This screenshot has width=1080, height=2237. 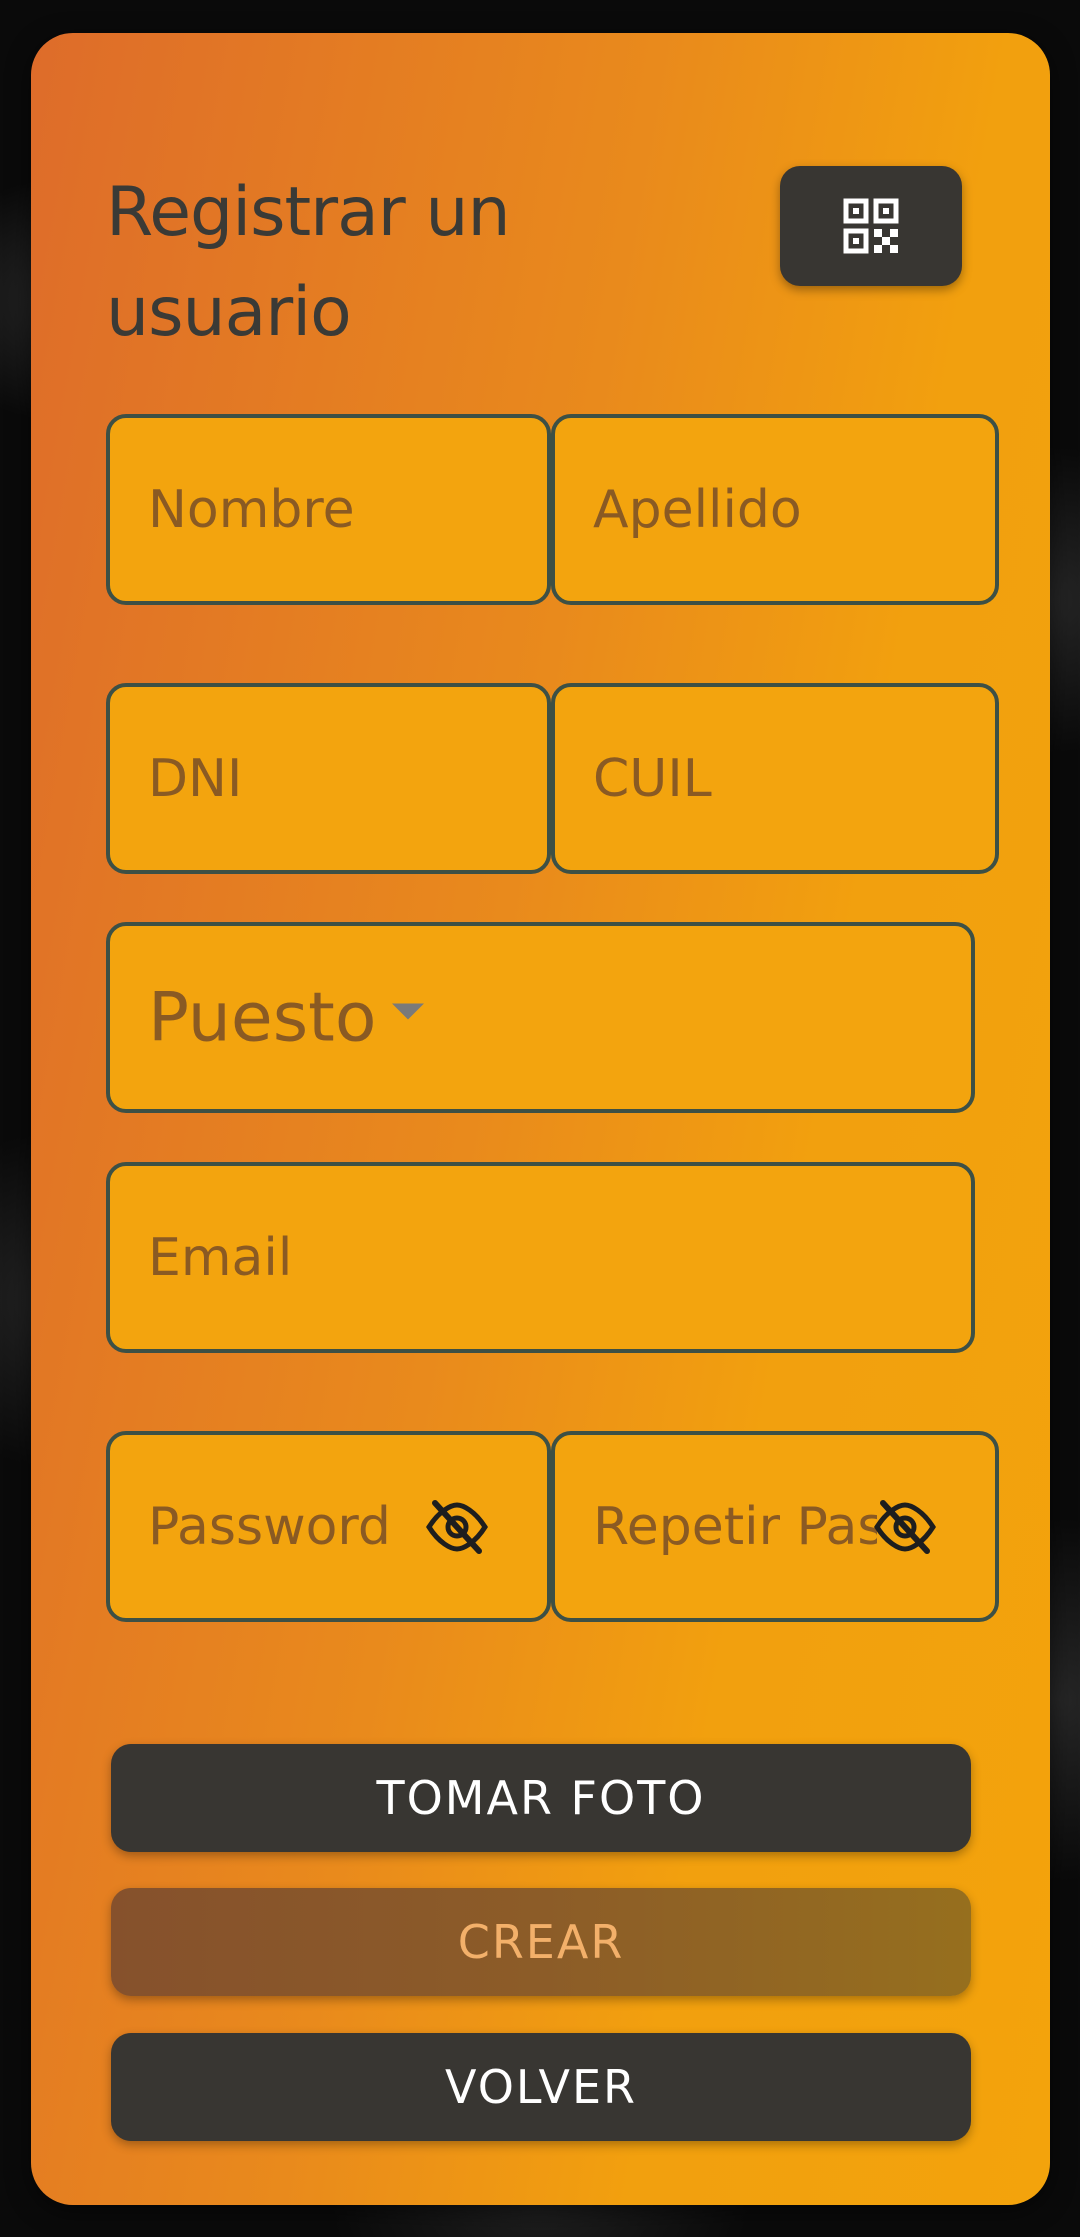 I want to click on dni-placeholder: DNI, so click(x=195, y=778).